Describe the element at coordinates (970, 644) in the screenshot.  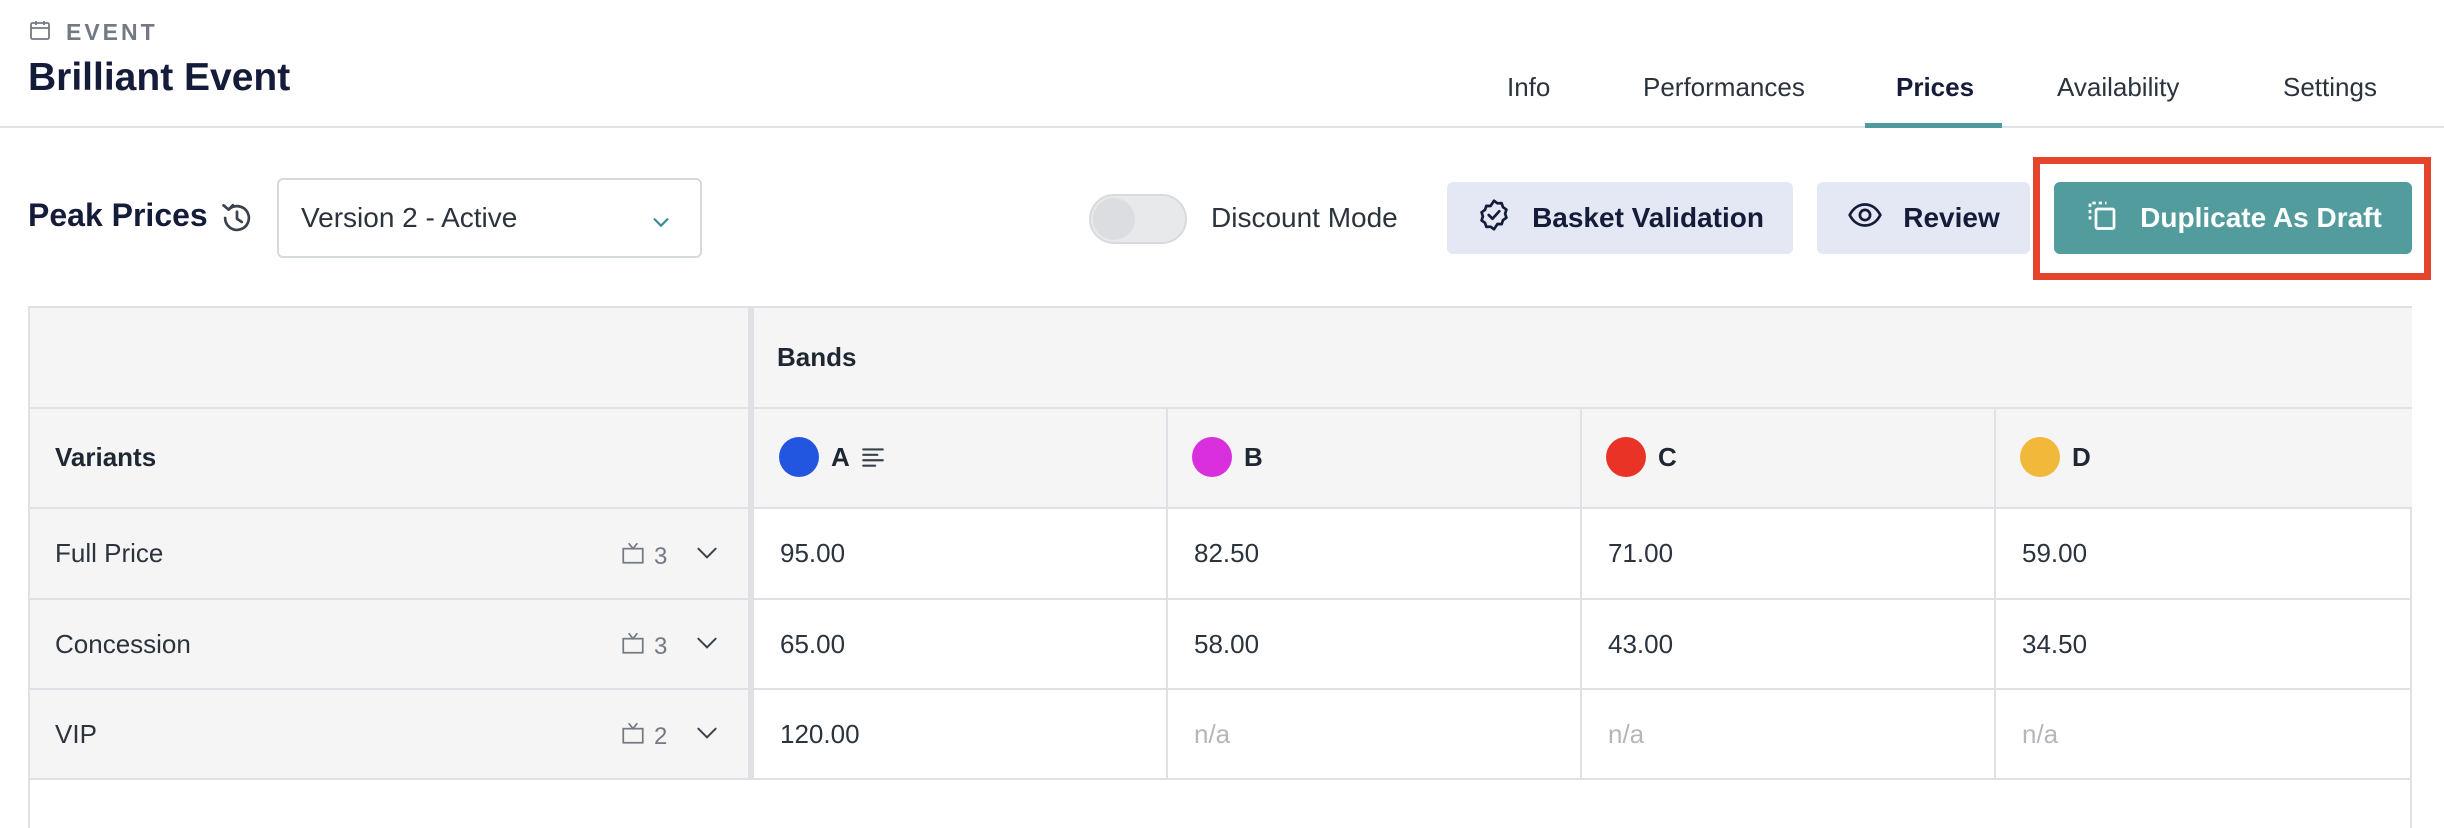
I see `price-cell: 65.00` at that location.